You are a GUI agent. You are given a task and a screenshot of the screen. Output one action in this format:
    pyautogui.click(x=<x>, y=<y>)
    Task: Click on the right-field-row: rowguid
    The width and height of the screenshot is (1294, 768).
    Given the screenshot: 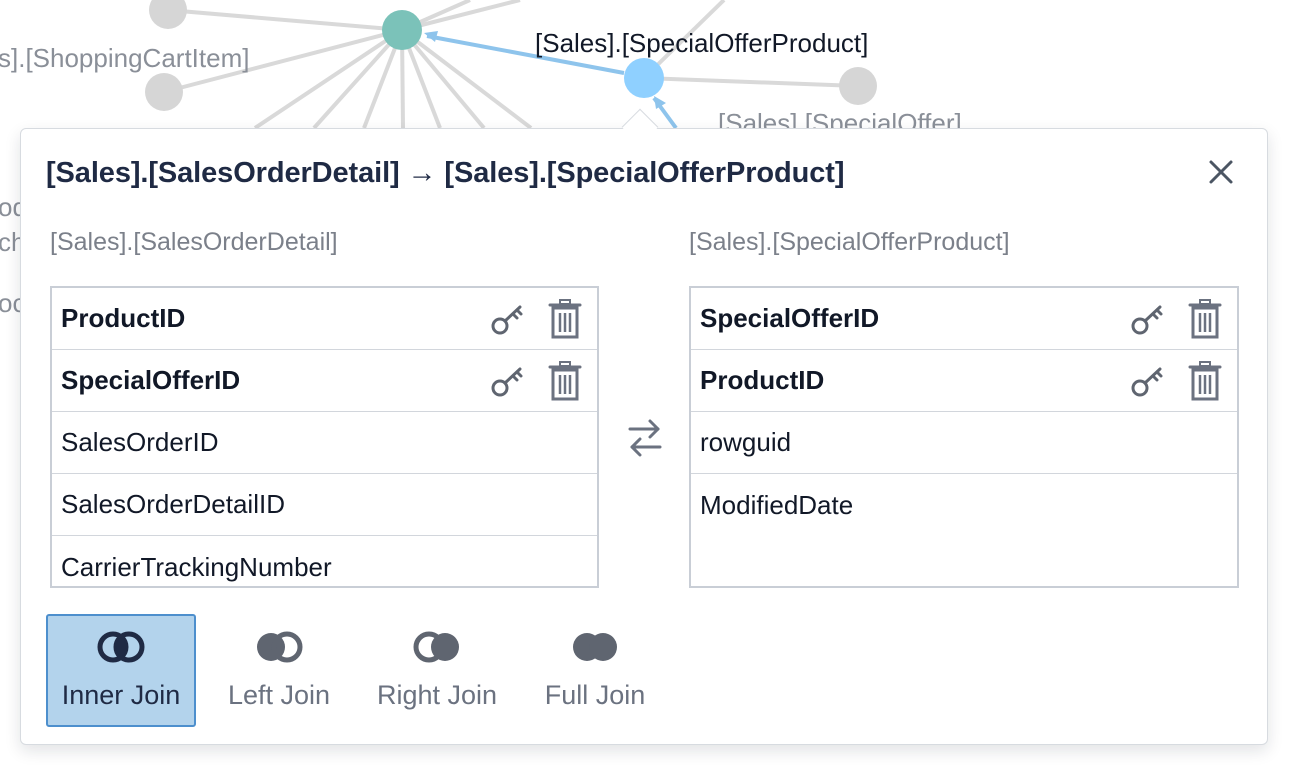 What is the action you would take?
    pyautogui.click(x=964, y=443)
    